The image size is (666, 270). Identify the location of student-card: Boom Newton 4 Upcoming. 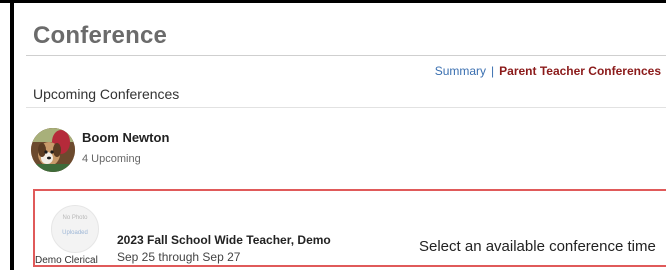
(180, 155).